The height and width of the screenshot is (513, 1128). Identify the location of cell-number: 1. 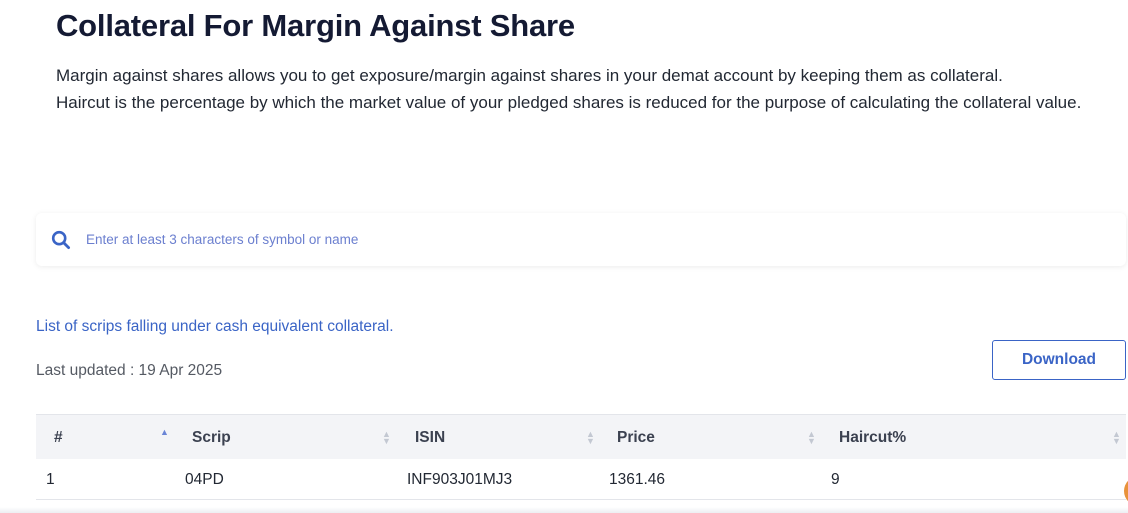
(50, 479).